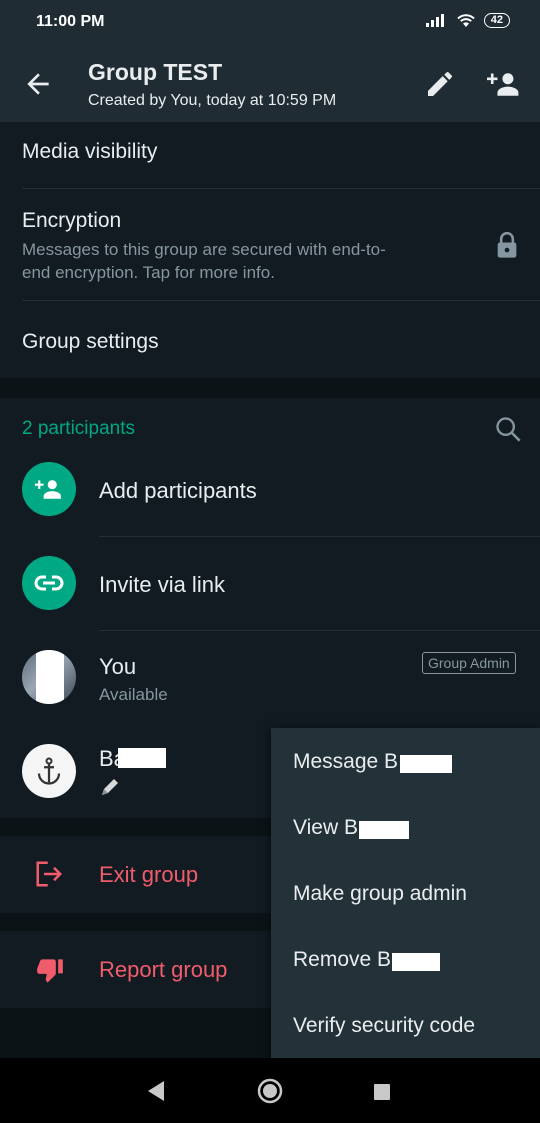 The image size is (540, 1123). Describe the element at coordinates (496, 20) in the screenshot. I see `battery-indicator: 42` at that location.